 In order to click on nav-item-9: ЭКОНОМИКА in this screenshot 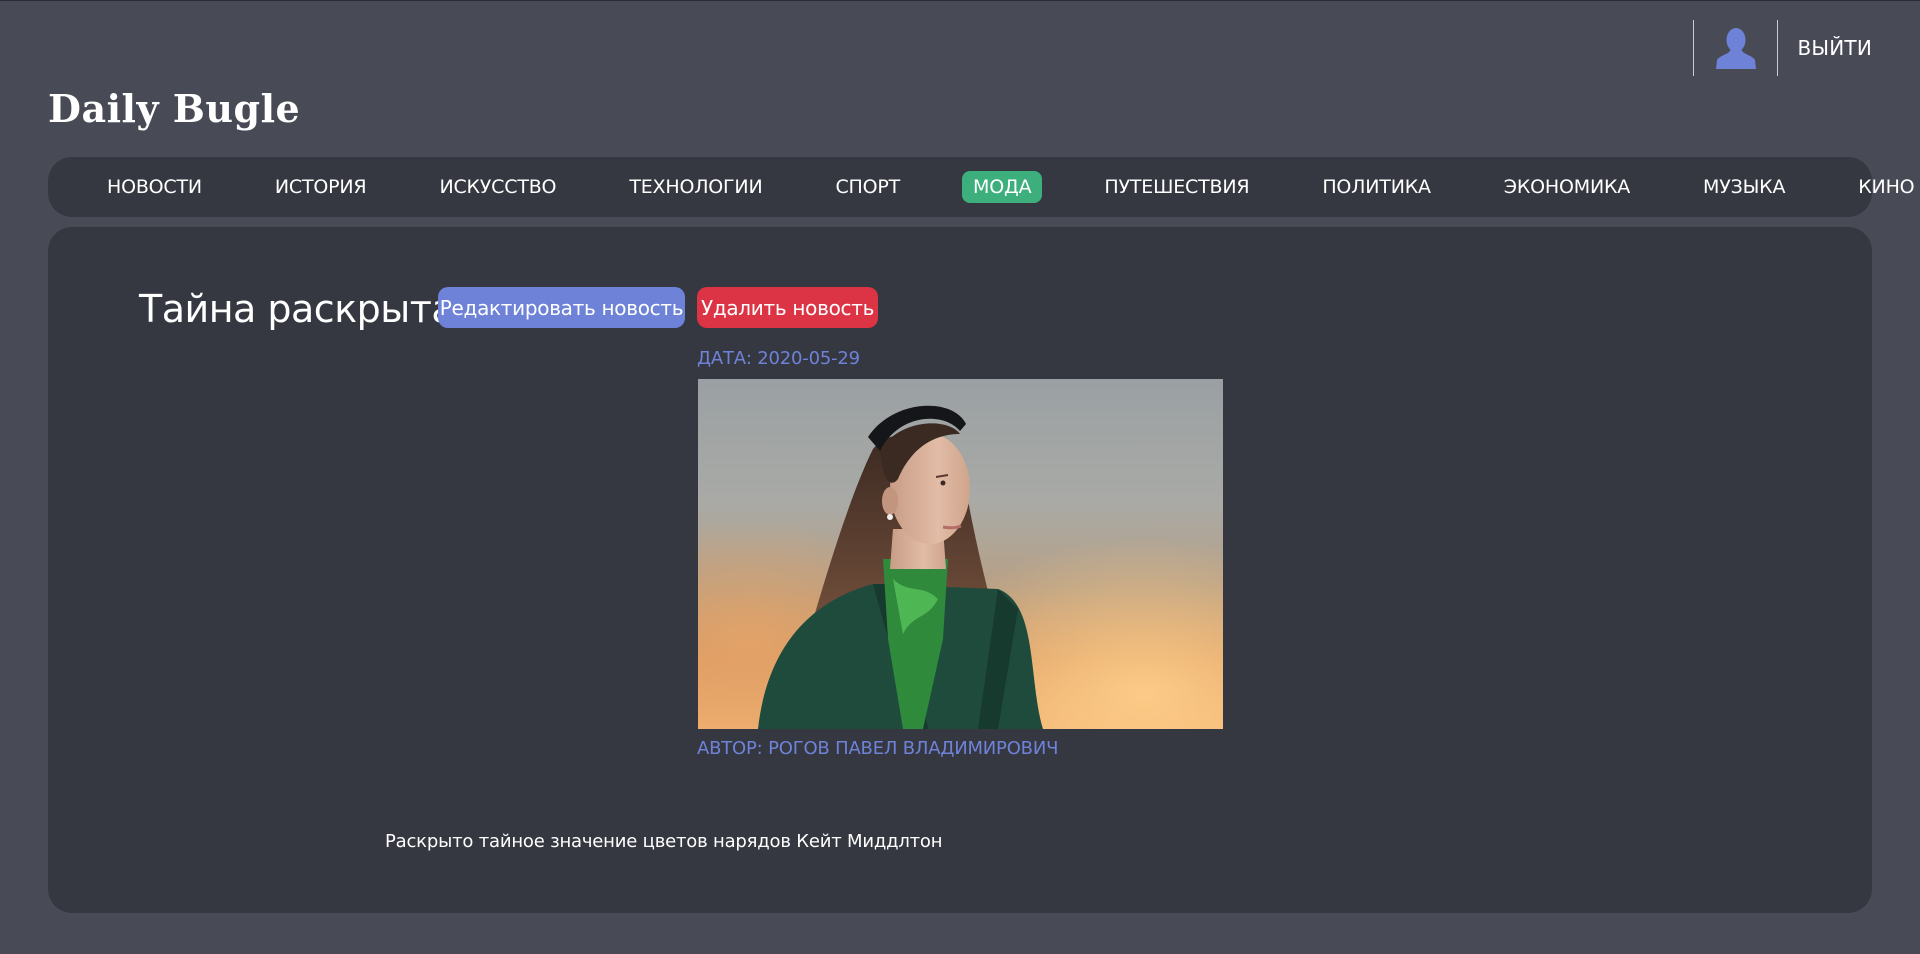, I will do `click(1567, 187)`.